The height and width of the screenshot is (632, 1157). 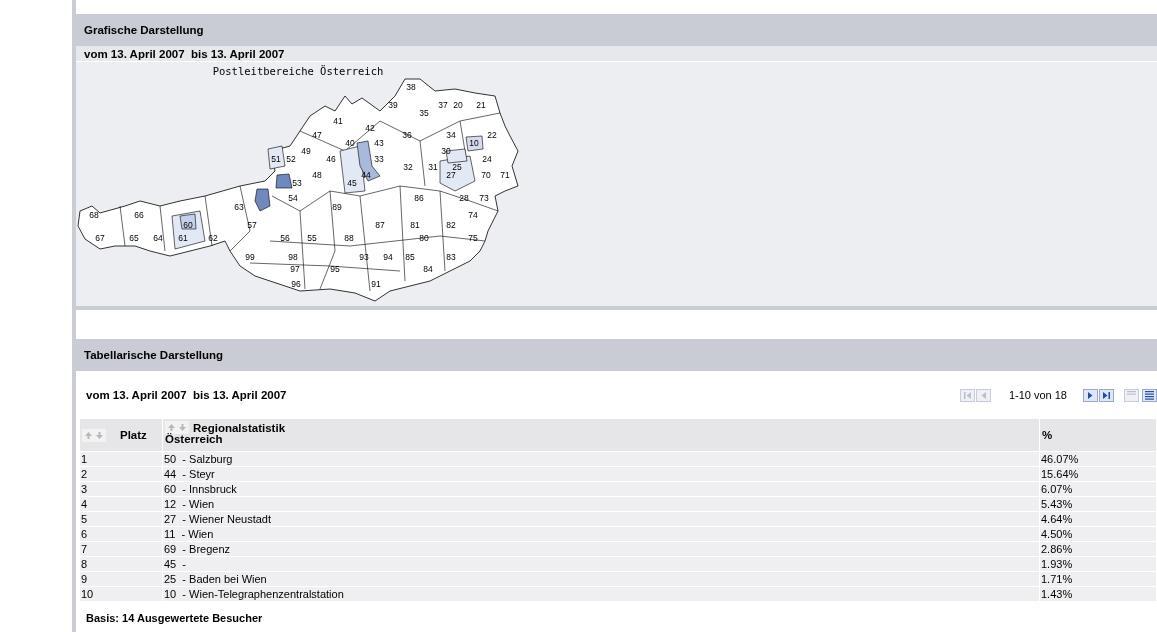 I want to click on percent-cell: 1.93%, so click(x=1098, y=564).